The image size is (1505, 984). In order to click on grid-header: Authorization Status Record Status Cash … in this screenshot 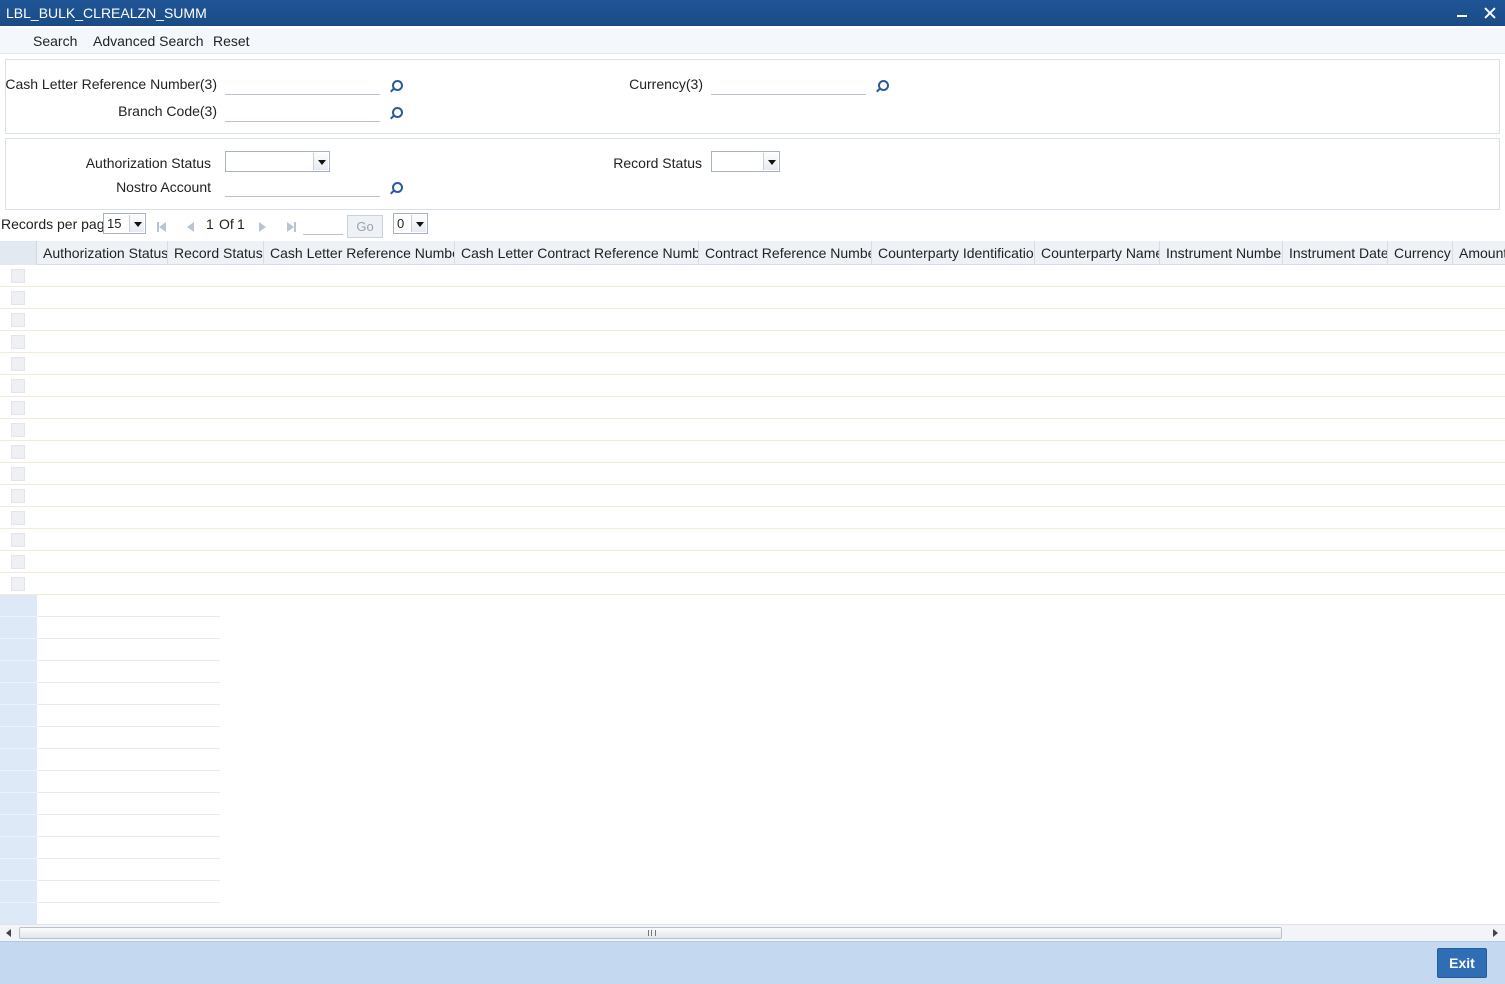, I will do `click(752, 253)`.